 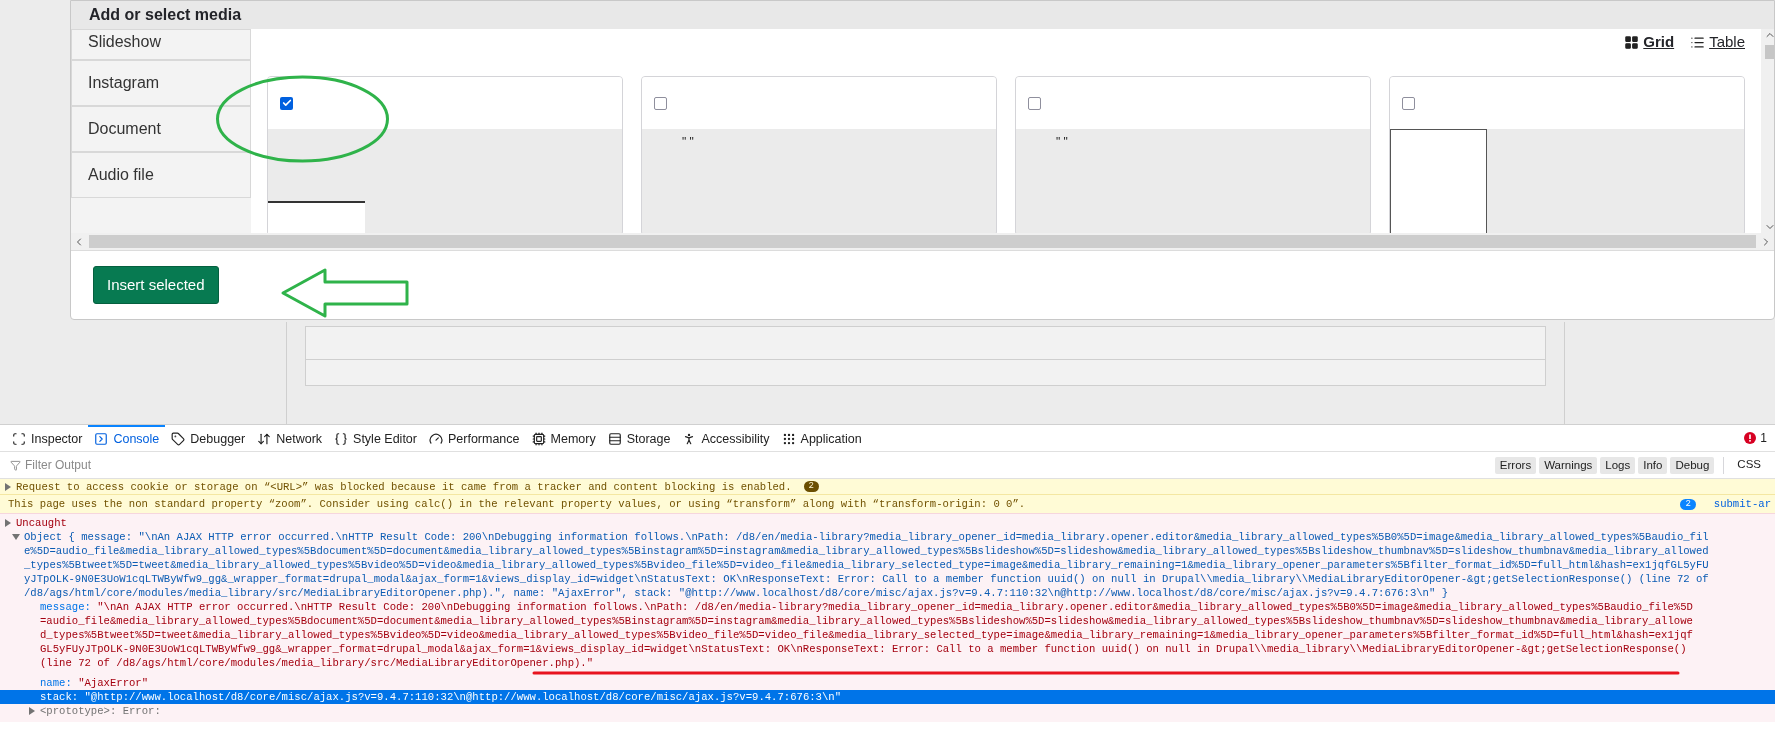 I want to click on filter-icon, so click(x=15, y=465).